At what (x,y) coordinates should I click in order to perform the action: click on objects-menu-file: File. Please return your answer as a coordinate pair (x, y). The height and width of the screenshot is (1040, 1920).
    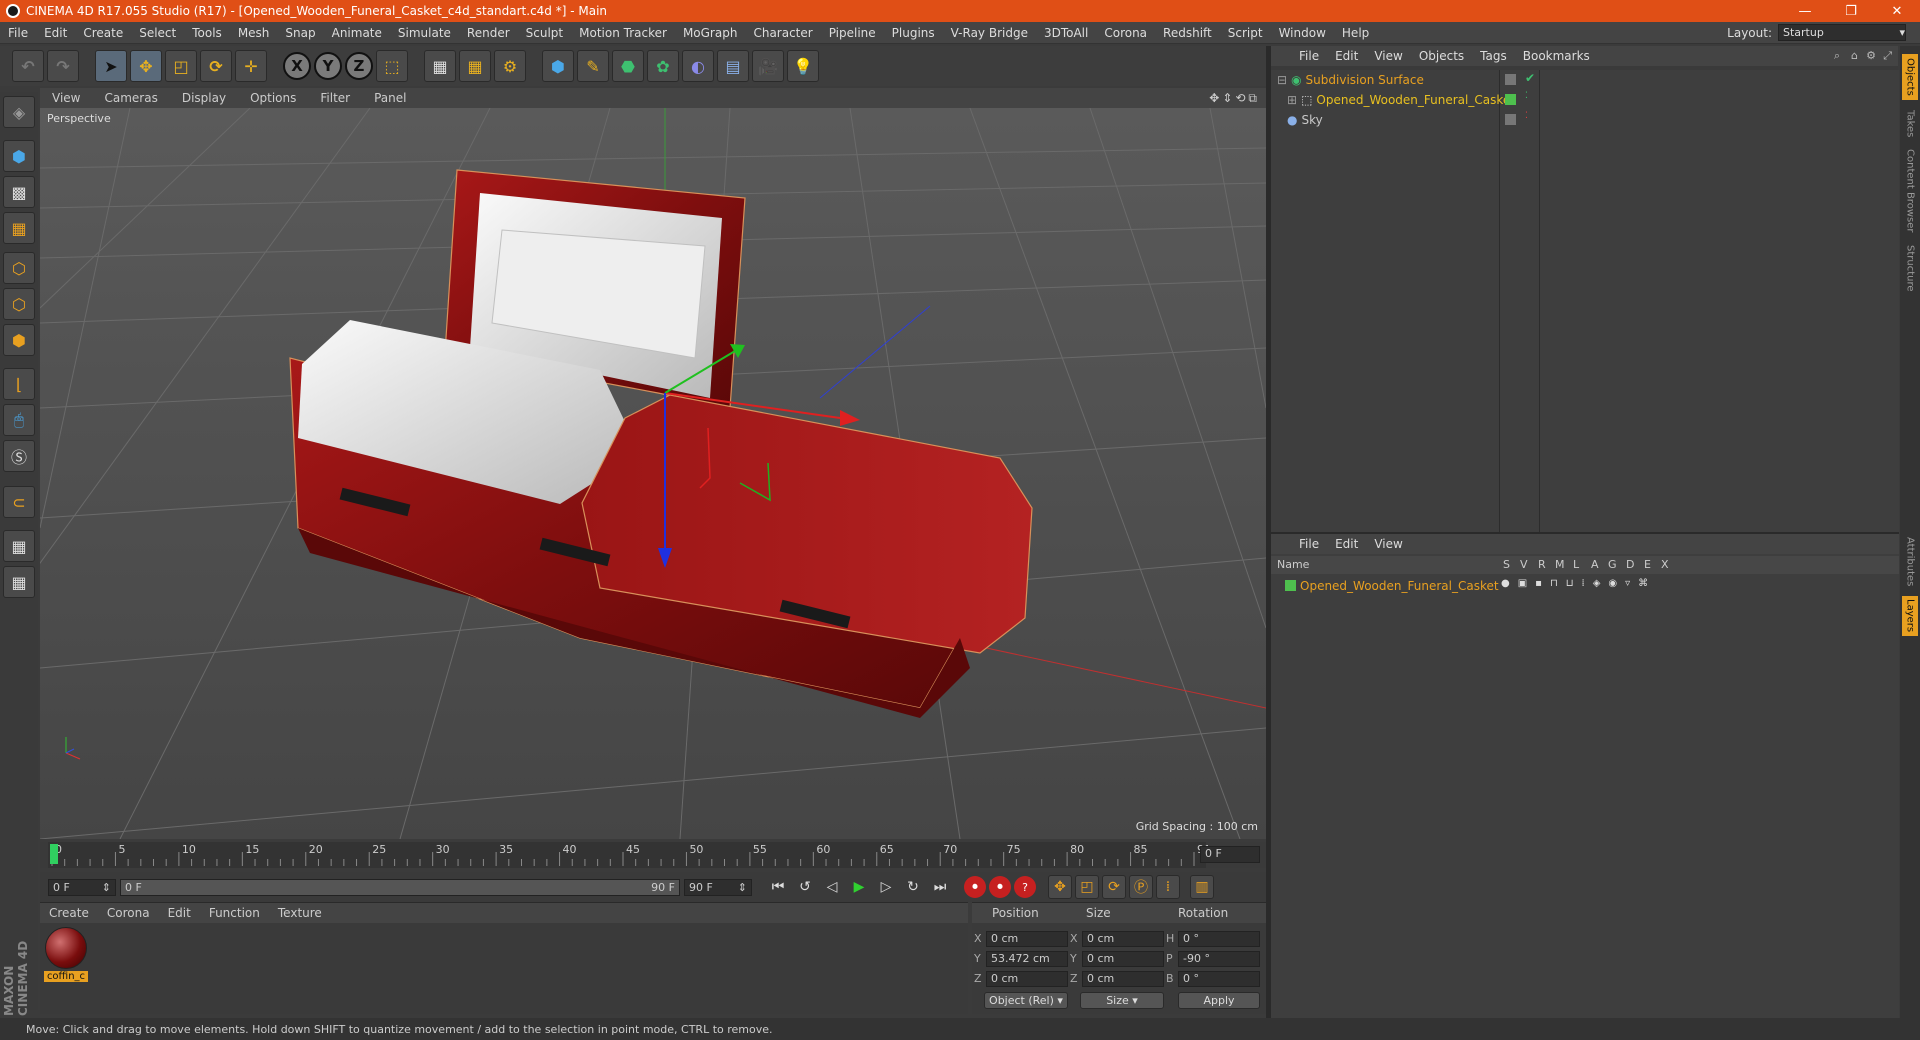
    Looking at the image, I should click on (1309, 56).